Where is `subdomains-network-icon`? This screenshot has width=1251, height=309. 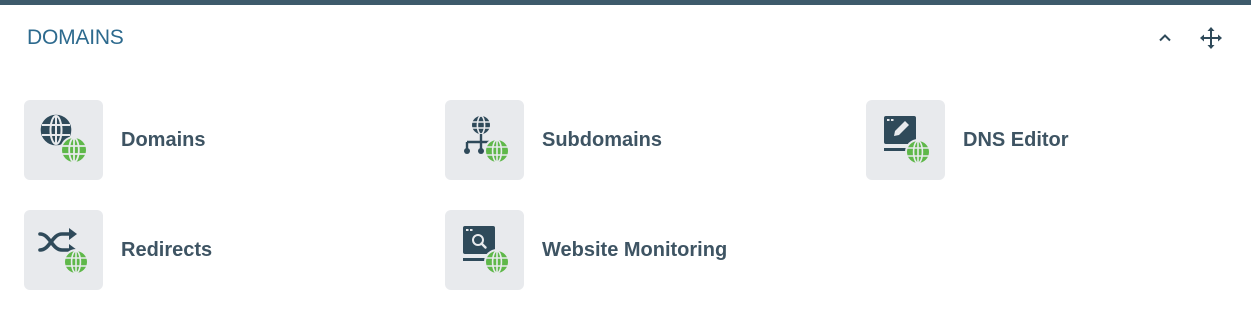 subdomains-network-icon is located at coordinates (486, 139).